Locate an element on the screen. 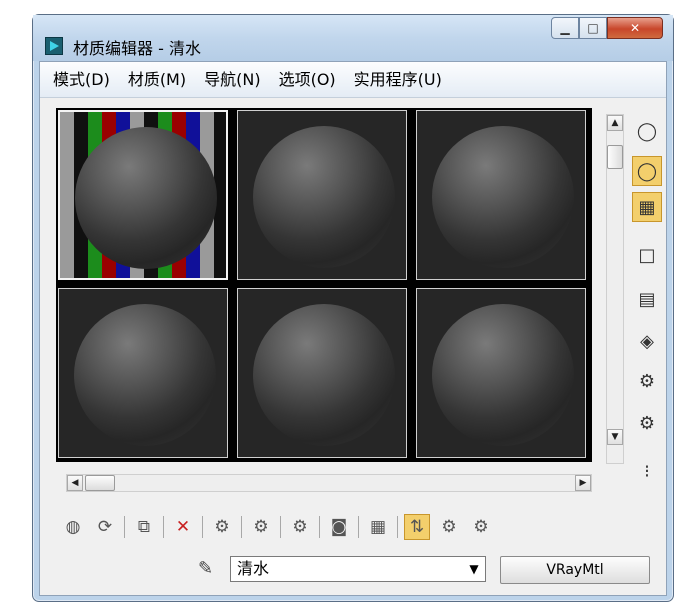 The height and width of the screenshot is (612, 697). go-to-parent-button: ⚙ is located at coordinates (449, 527).